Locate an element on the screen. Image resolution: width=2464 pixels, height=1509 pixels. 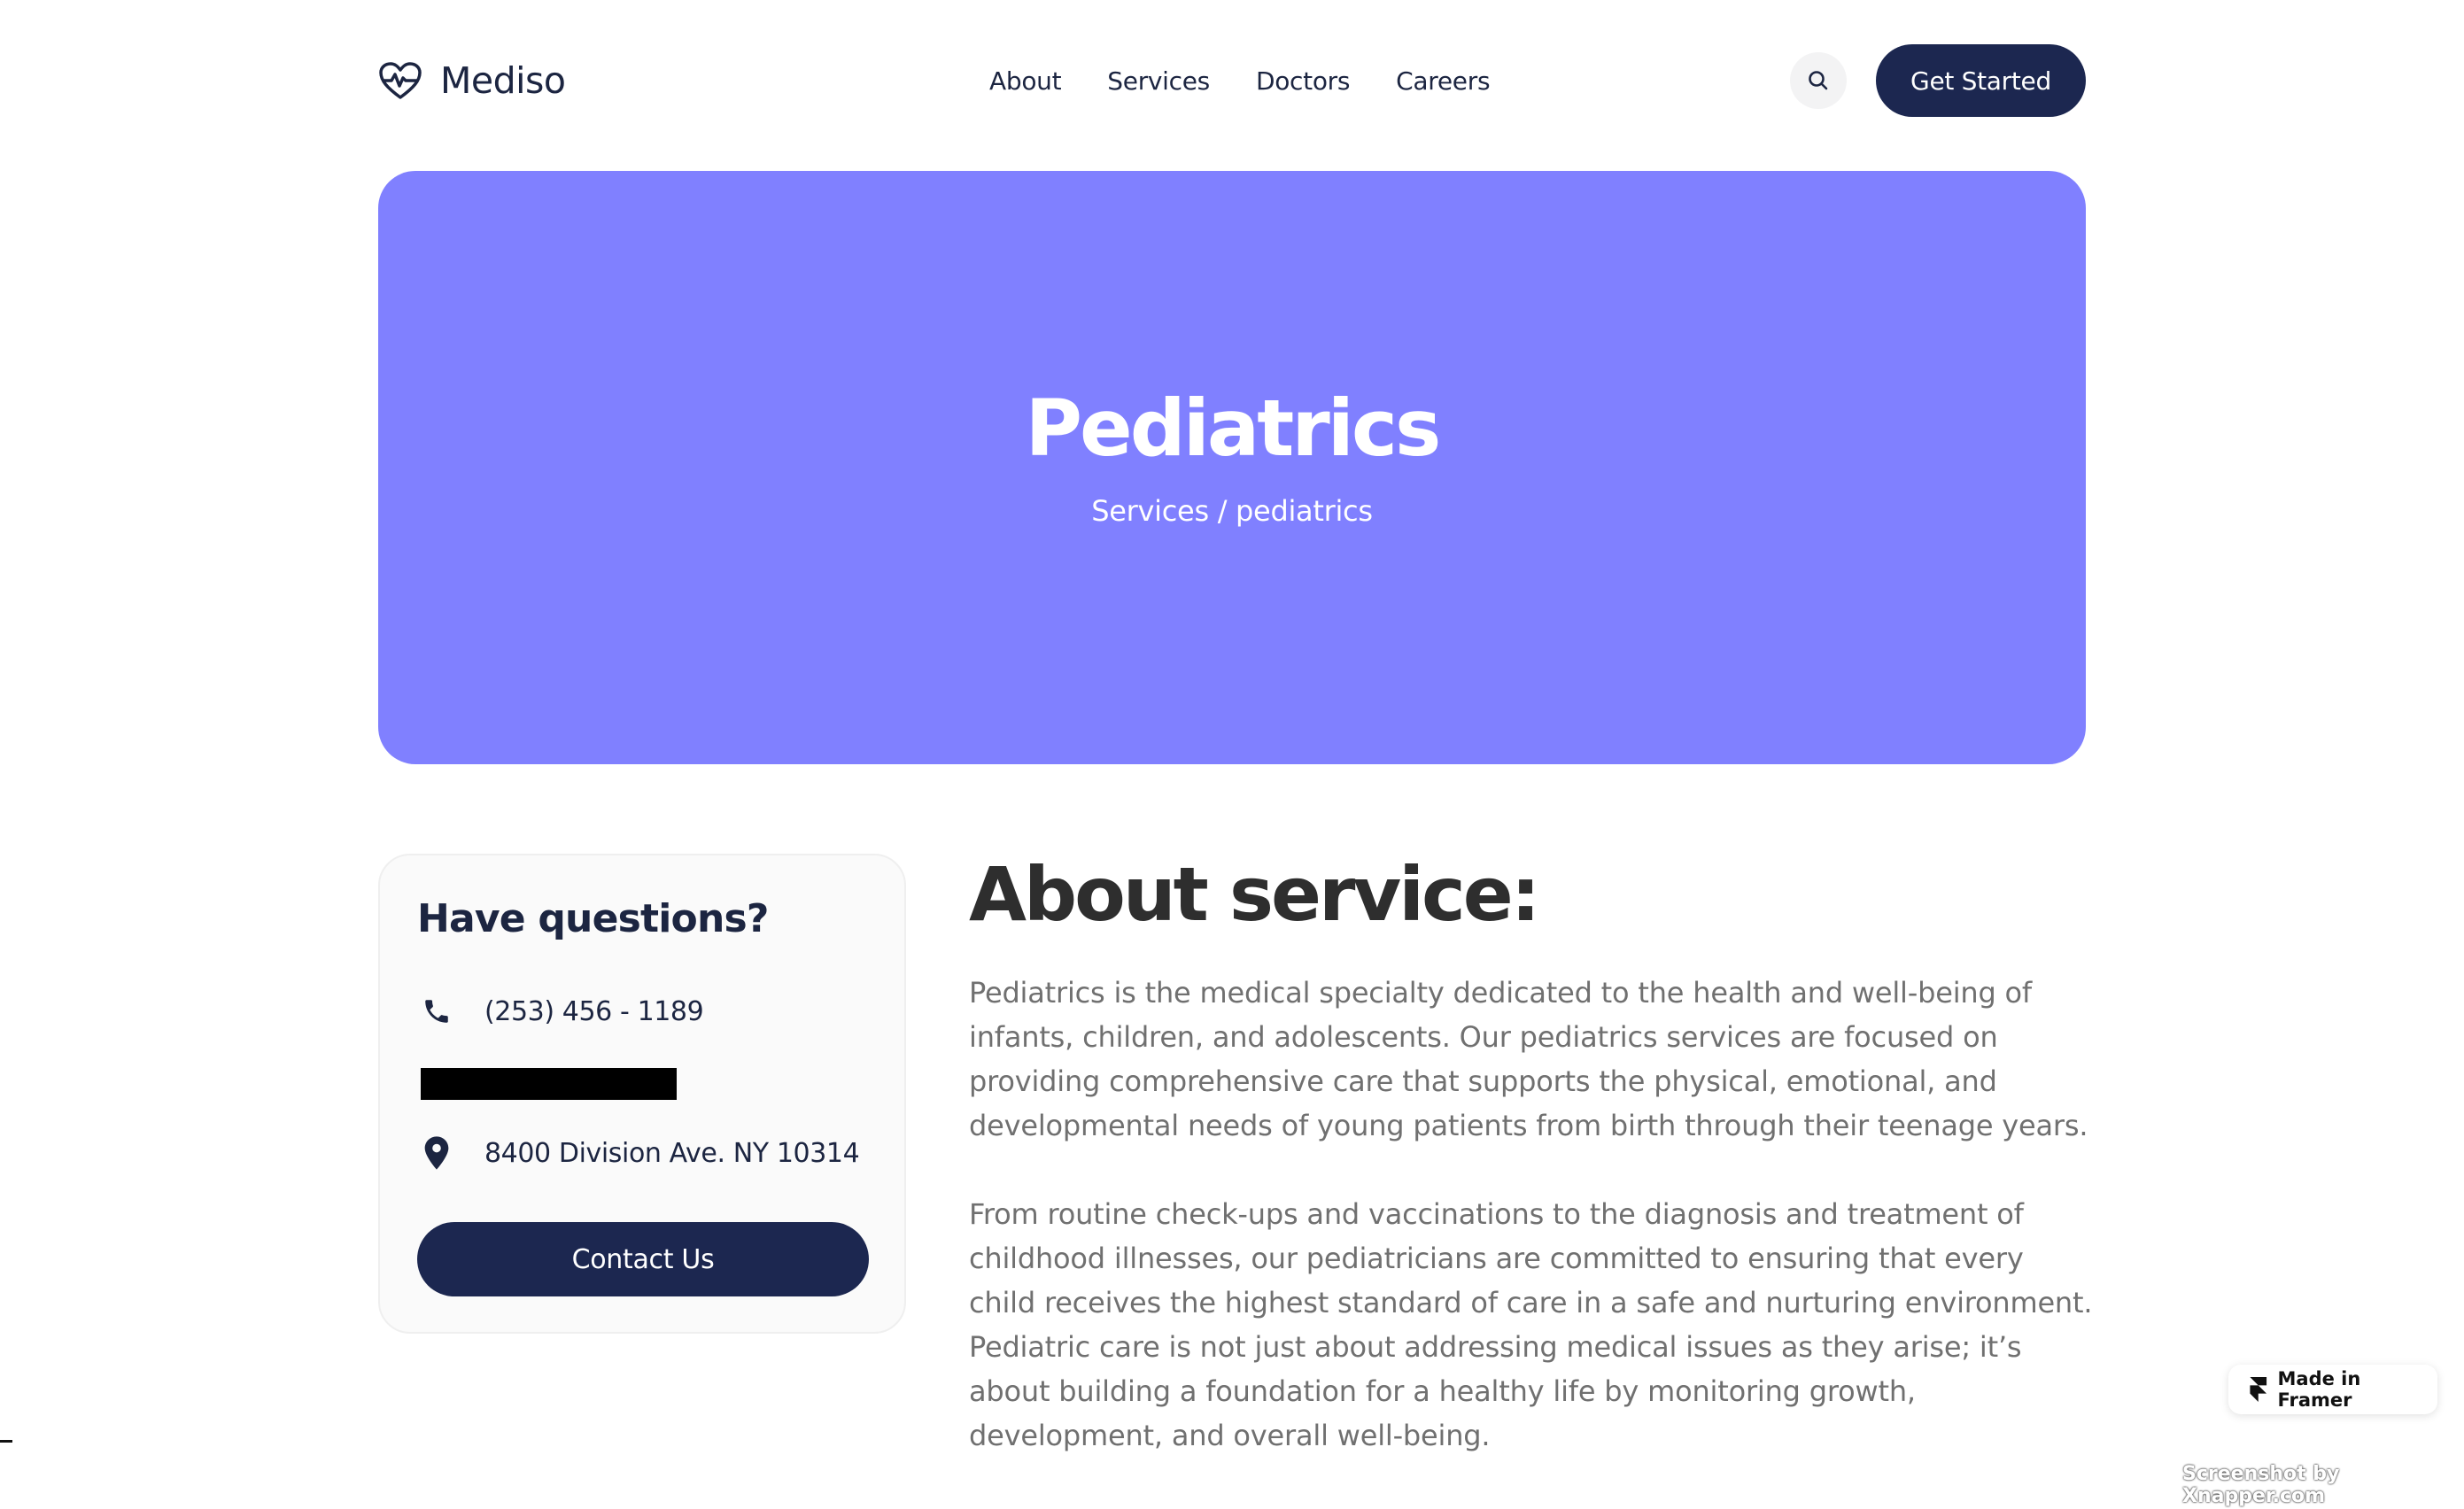
address-row: 8400 Division Ave. NY 10314 is located at coordinates (640, 1153).